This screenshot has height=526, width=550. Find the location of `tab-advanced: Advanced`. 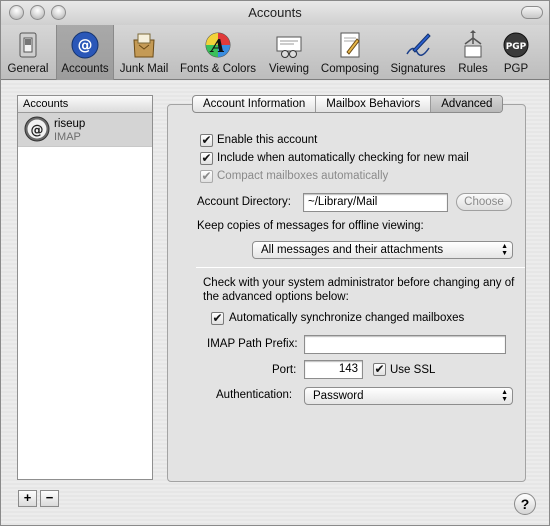

tab-advanced: Advanced is located at coordinates (467, 104).